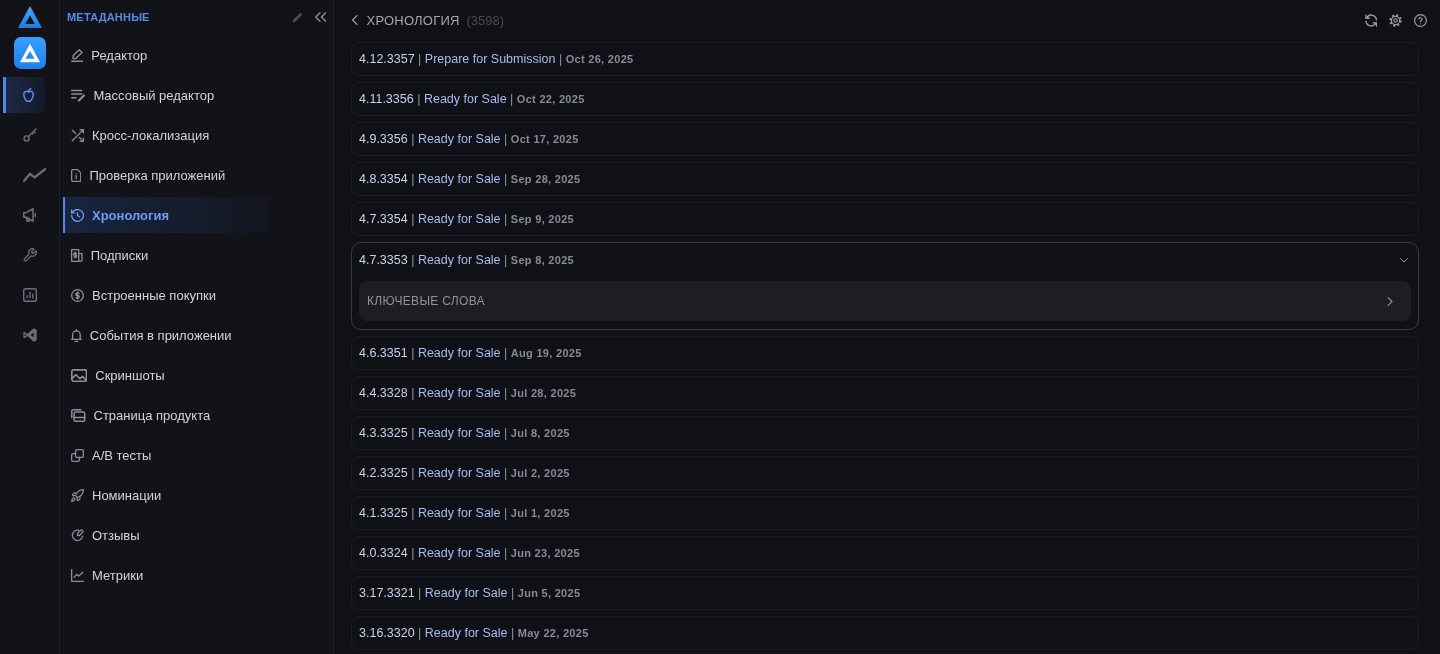 Image resolution: width=1440 pixels, height=654 pixels. Describe the element at coordinates (166, 175) in the screenshot. I see `sidebar-item: Проверка приложений` at that location.